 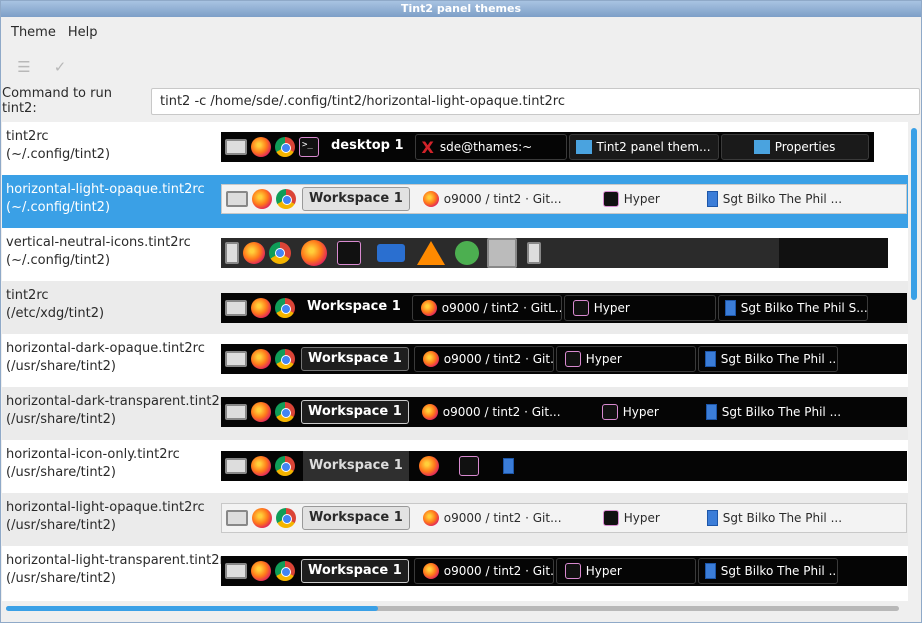 I want to click on menu-help: Help, so click(x=83, y=32).